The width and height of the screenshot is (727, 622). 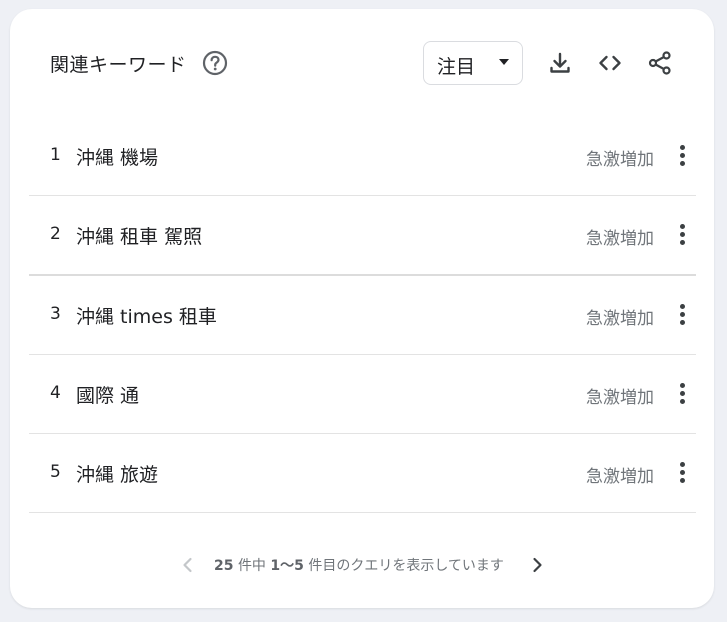 What do you see at coordinates (537, 565) in the screenshot?
I see `chevron-right-icon` at bounding box center [537, 565].